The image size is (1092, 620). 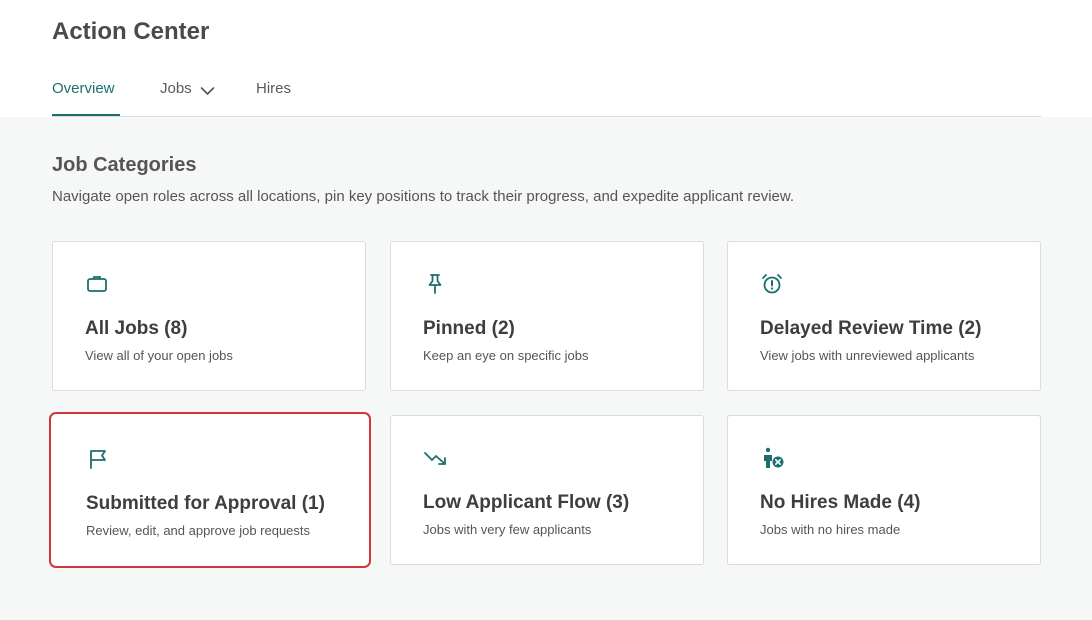 I want to click on tab-jobs: Jobs, so click(x=187, y=97).